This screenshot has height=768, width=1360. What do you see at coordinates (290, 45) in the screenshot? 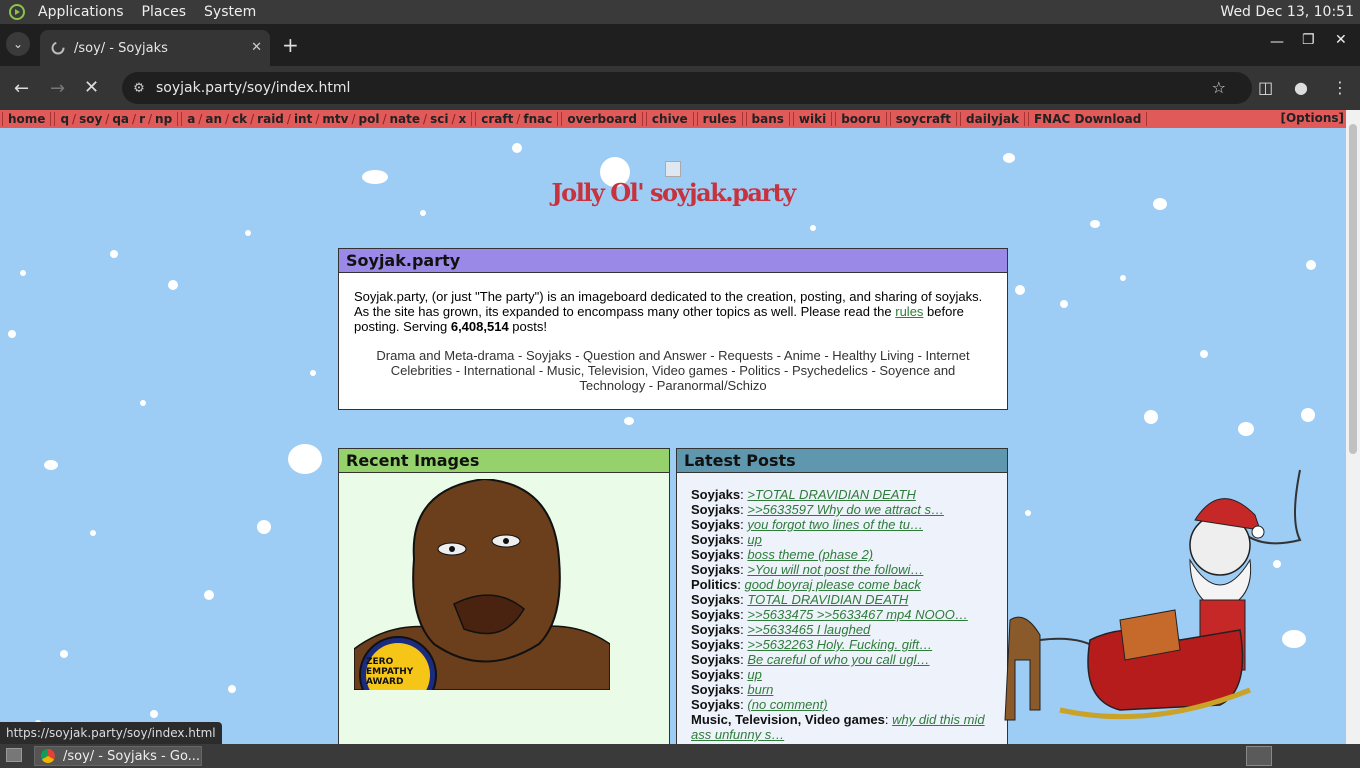
I see `new-tab-button: +` at bounding box center [290, 45].